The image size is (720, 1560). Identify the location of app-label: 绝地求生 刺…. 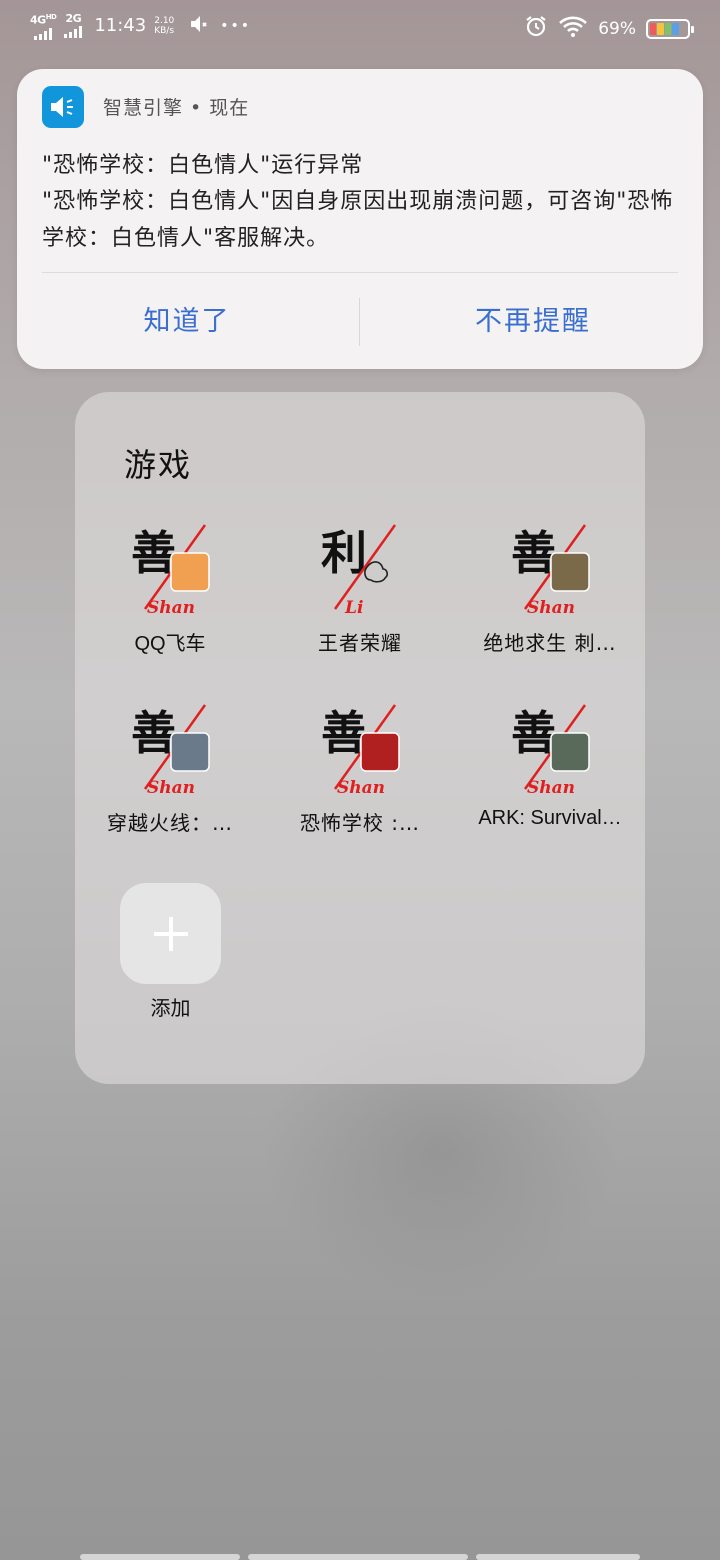
(550, 643).